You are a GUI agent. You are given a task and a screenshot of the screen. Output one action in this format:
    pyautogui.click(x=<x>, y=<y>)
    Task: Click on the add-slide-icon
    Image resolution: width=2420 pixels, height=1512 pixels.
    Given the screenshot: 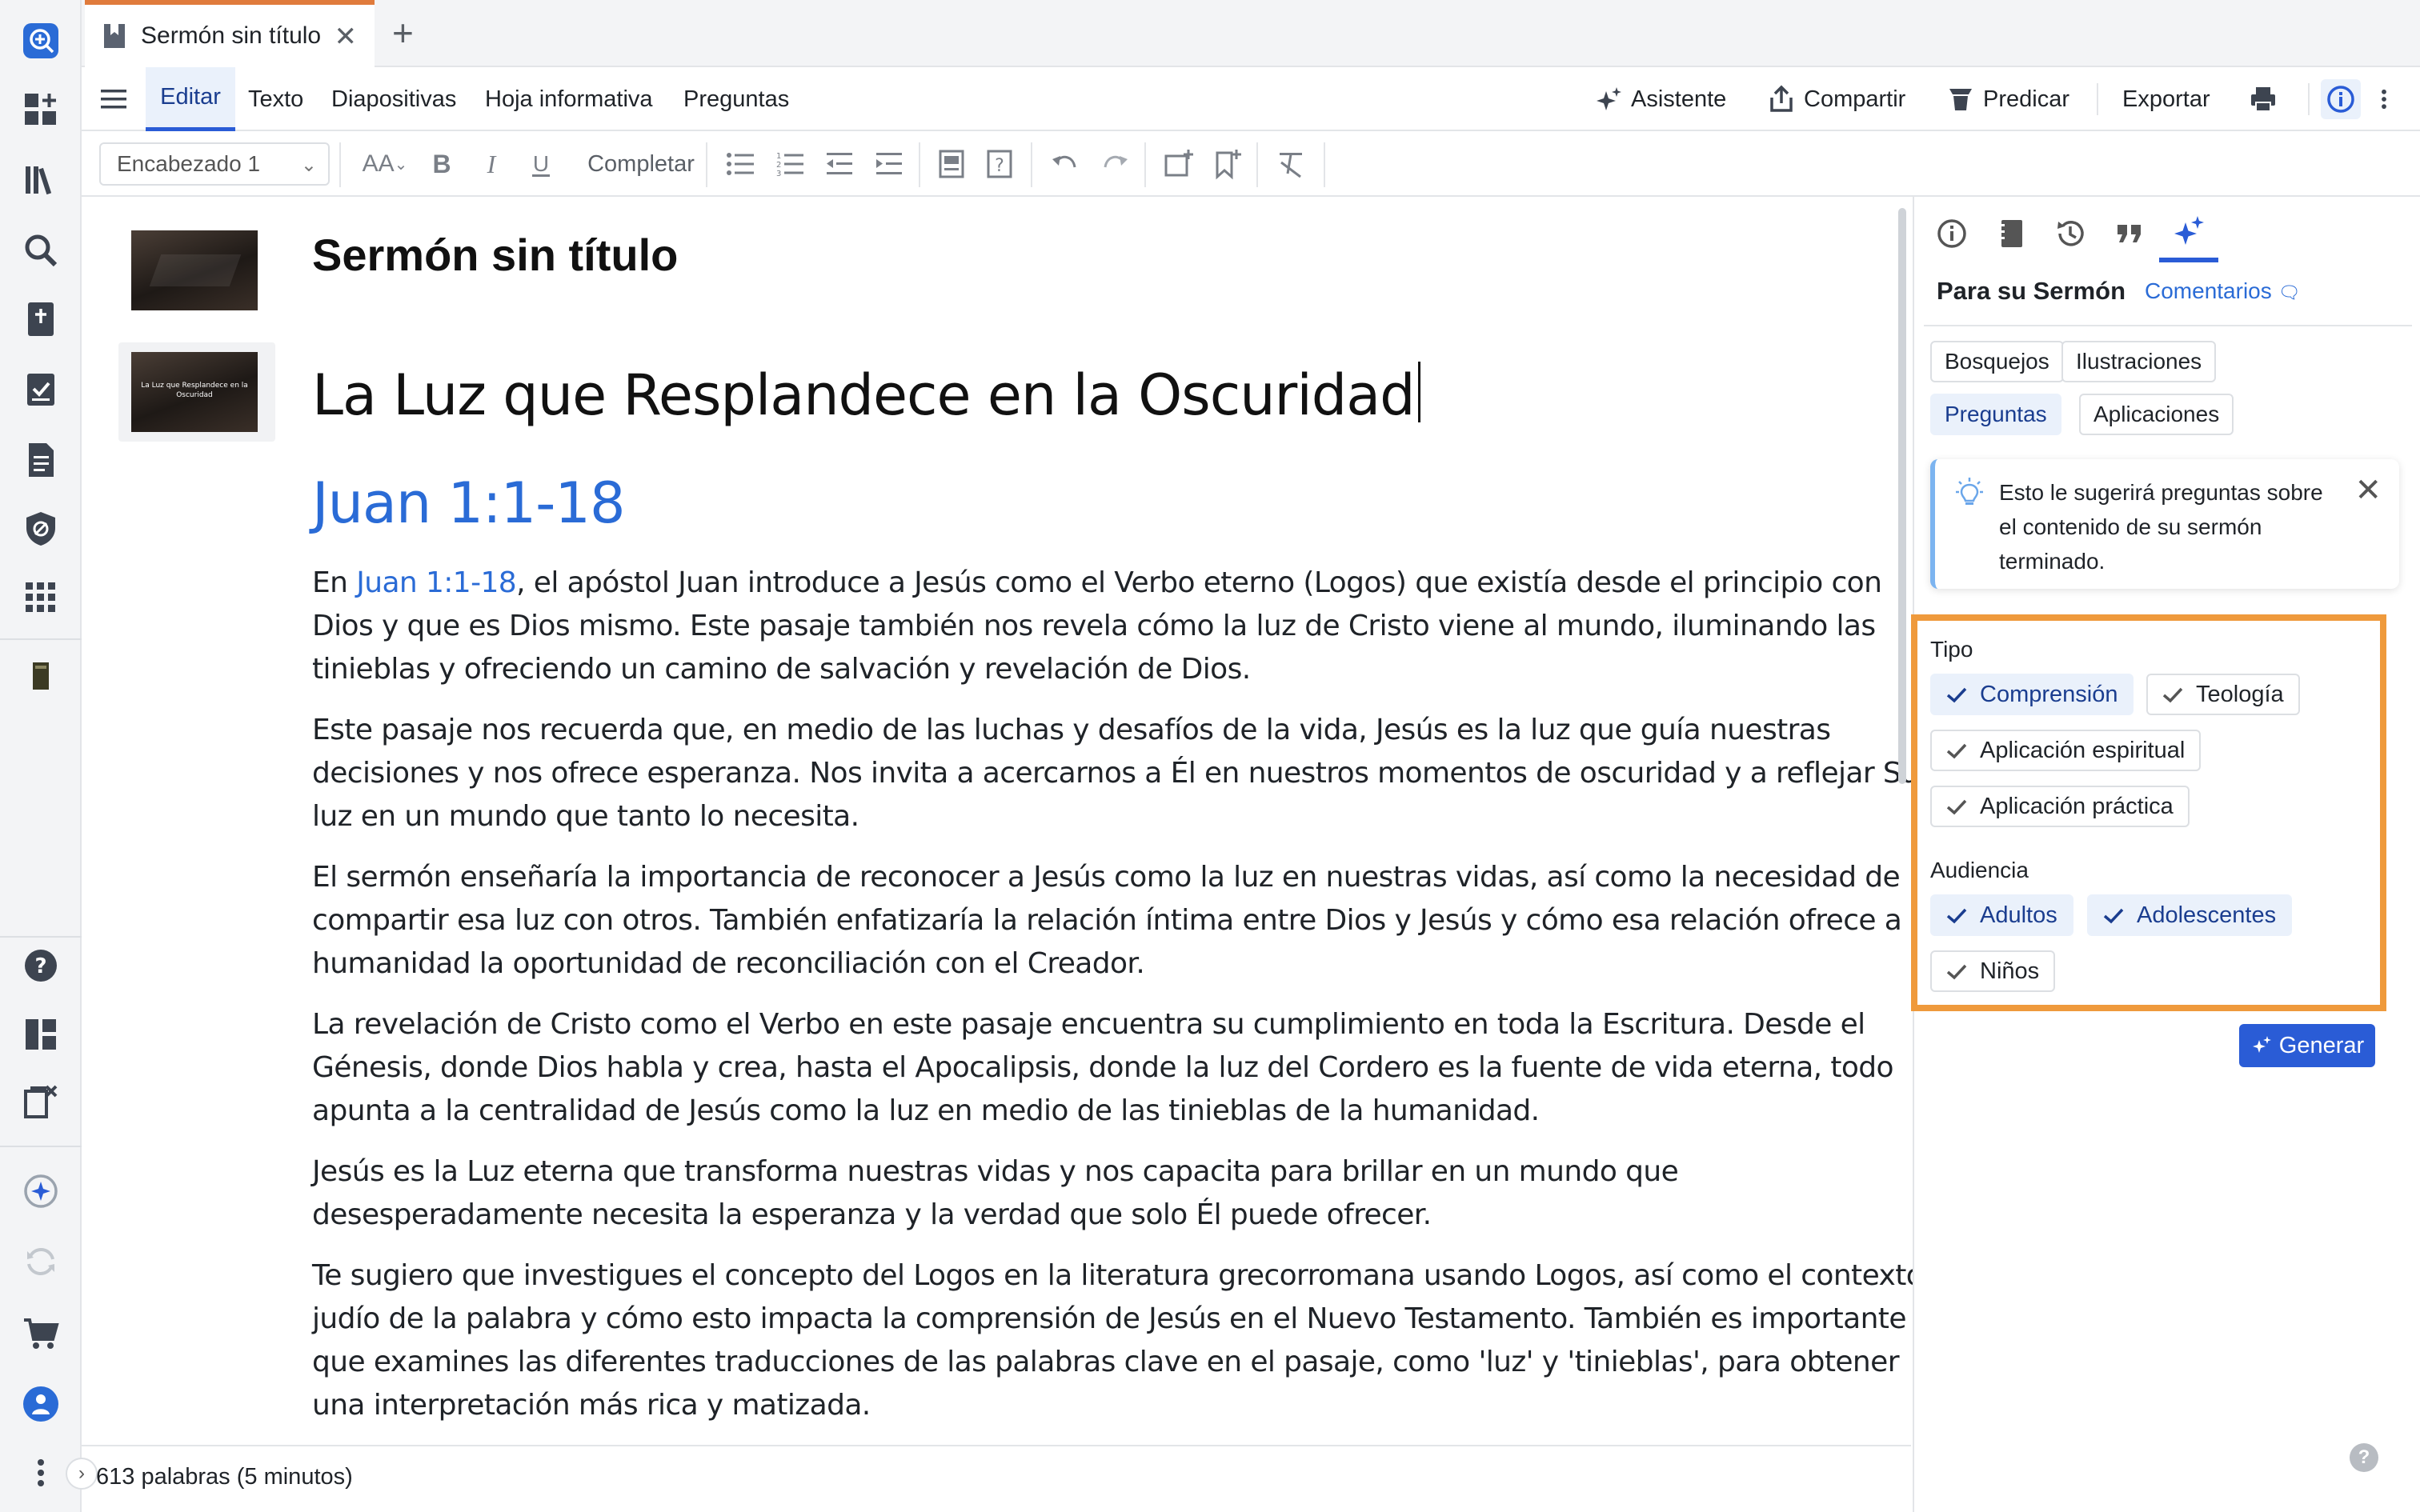 What is the action you would take?
    pyautogui.click(x=1178, y=163)
    